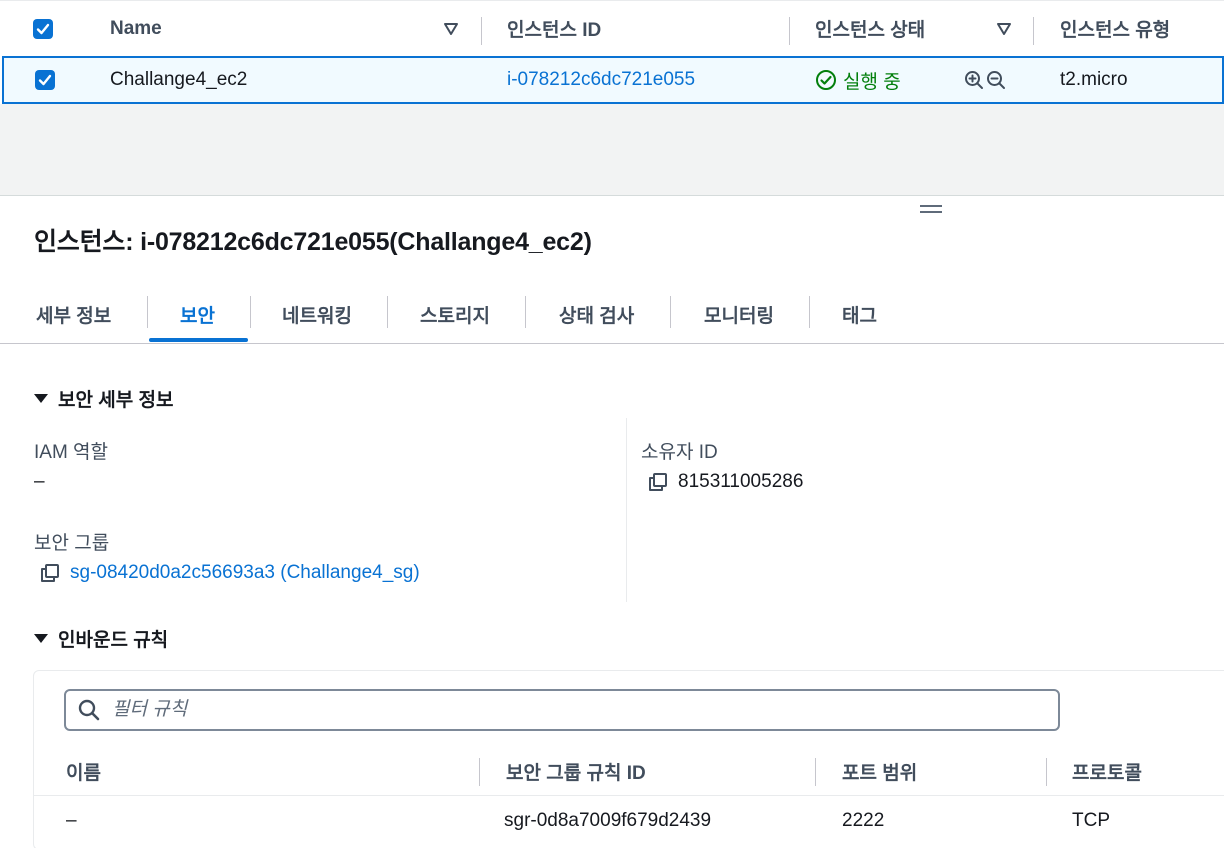 The height and width of the screenshot is (848, 1224). Describe the element at coordinates (612, 28) in the screenshot. I see `instances-table-header: Name 인스턴스 ID 인스턴스 상태 인스턴스 유형` at that location.